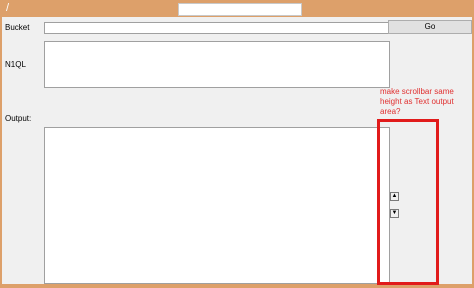 Image resolution: width=474 pixels, height=288 pixels. I want to click on bucket-label: Bucket, so click(17, 27).